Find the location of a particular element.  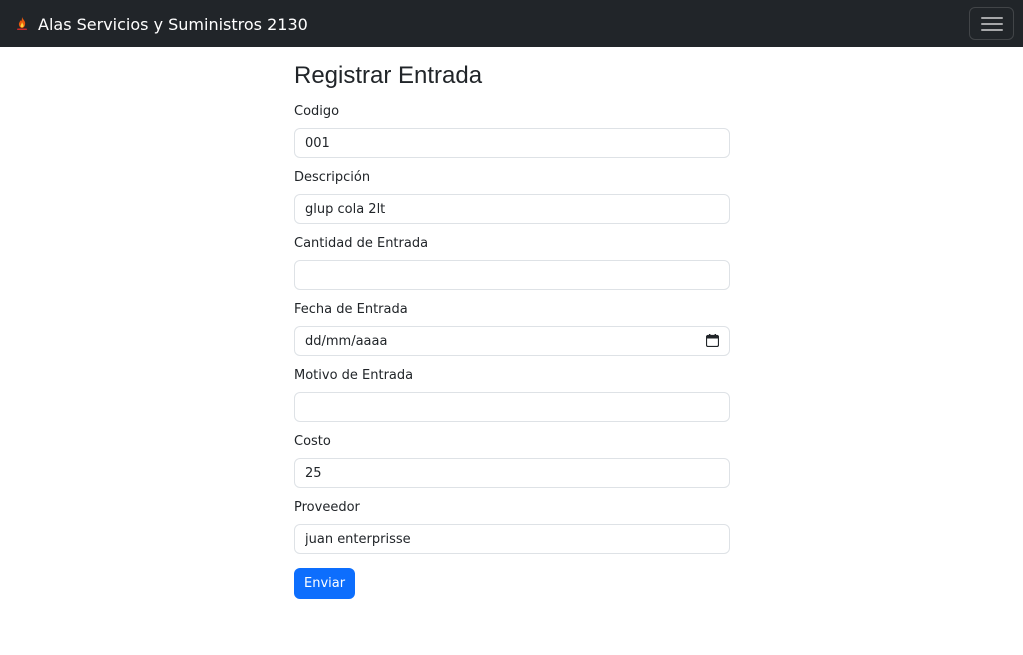

descripcion-input is located at coordinates (512, 209).